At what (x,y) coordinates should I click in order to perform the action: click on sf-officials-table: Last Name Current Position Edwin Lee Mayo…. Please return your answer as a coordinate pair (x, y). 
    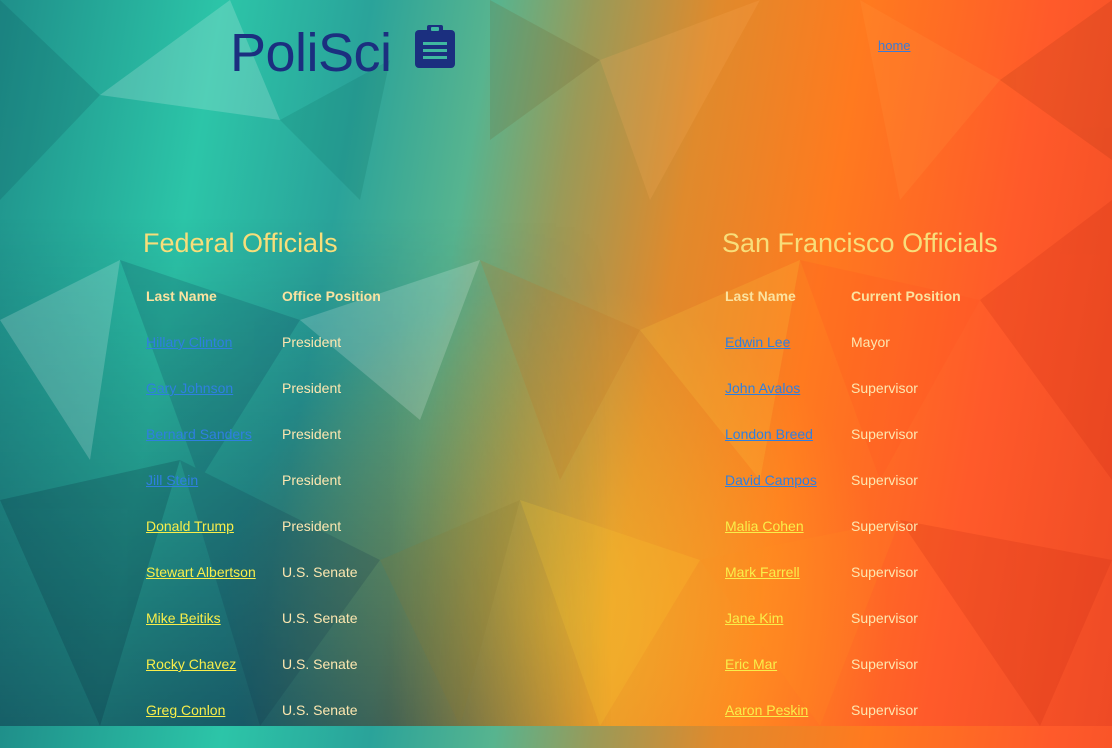
    Looking at the image, I should click on (843, 518).